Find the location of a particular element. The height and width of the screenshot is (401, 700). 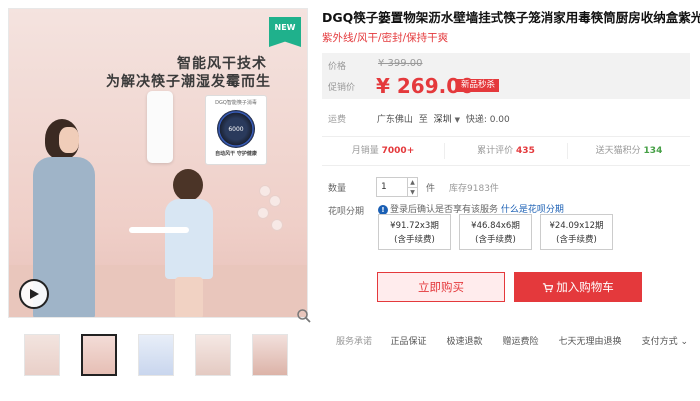

promo-price-label: 促销价 is located at coordinates (342, 88).